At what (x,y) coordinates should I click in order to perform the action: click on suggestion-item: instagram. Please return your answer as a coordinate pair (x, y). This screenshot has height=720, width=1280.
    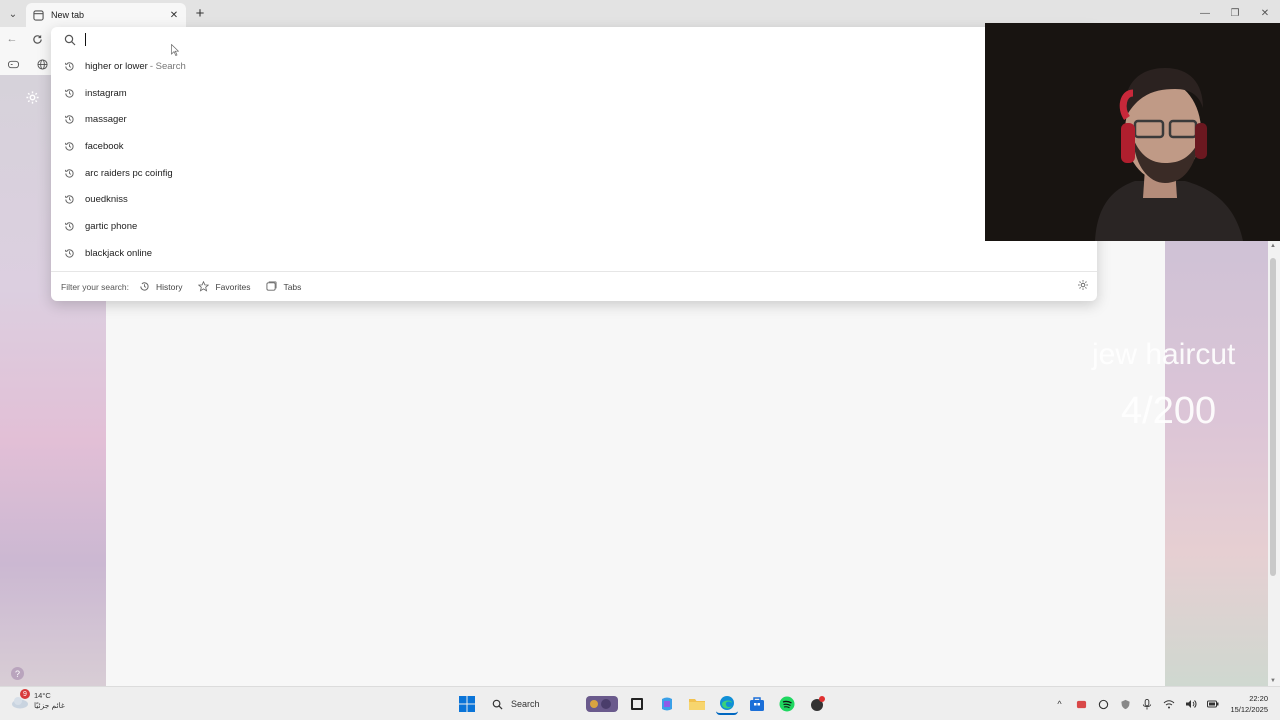
    Looking at the image, I should click on (574, 93).